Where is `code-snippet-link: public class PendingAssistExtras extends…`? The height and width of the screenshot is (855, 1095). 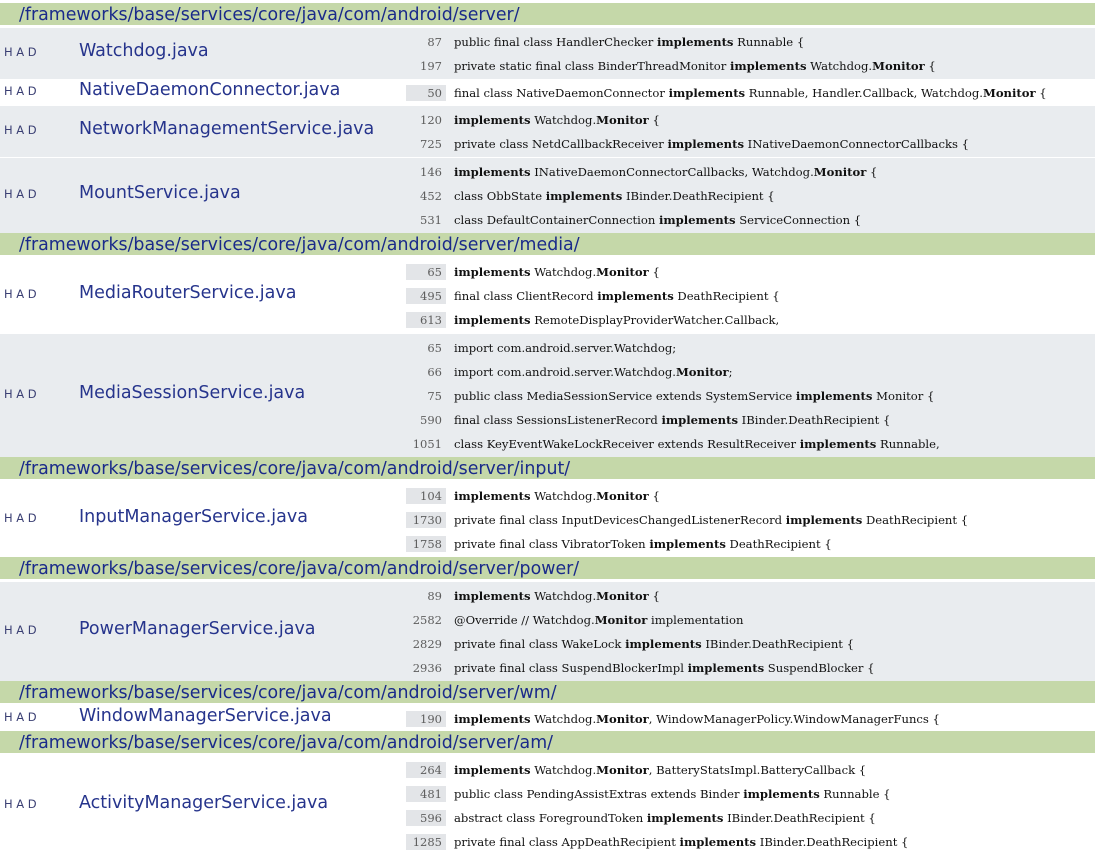 code-snippet-link: public class PendingAssistExtras extends… is located at coordinates (672, 794).